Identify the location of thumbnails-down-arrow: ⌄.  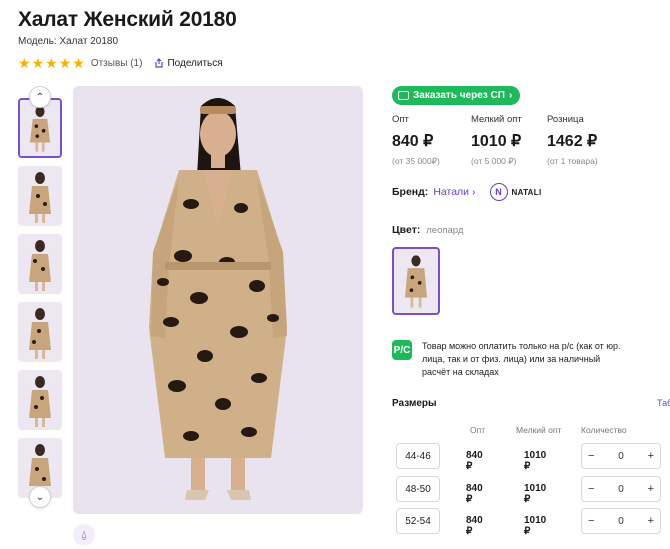
(40, 497).